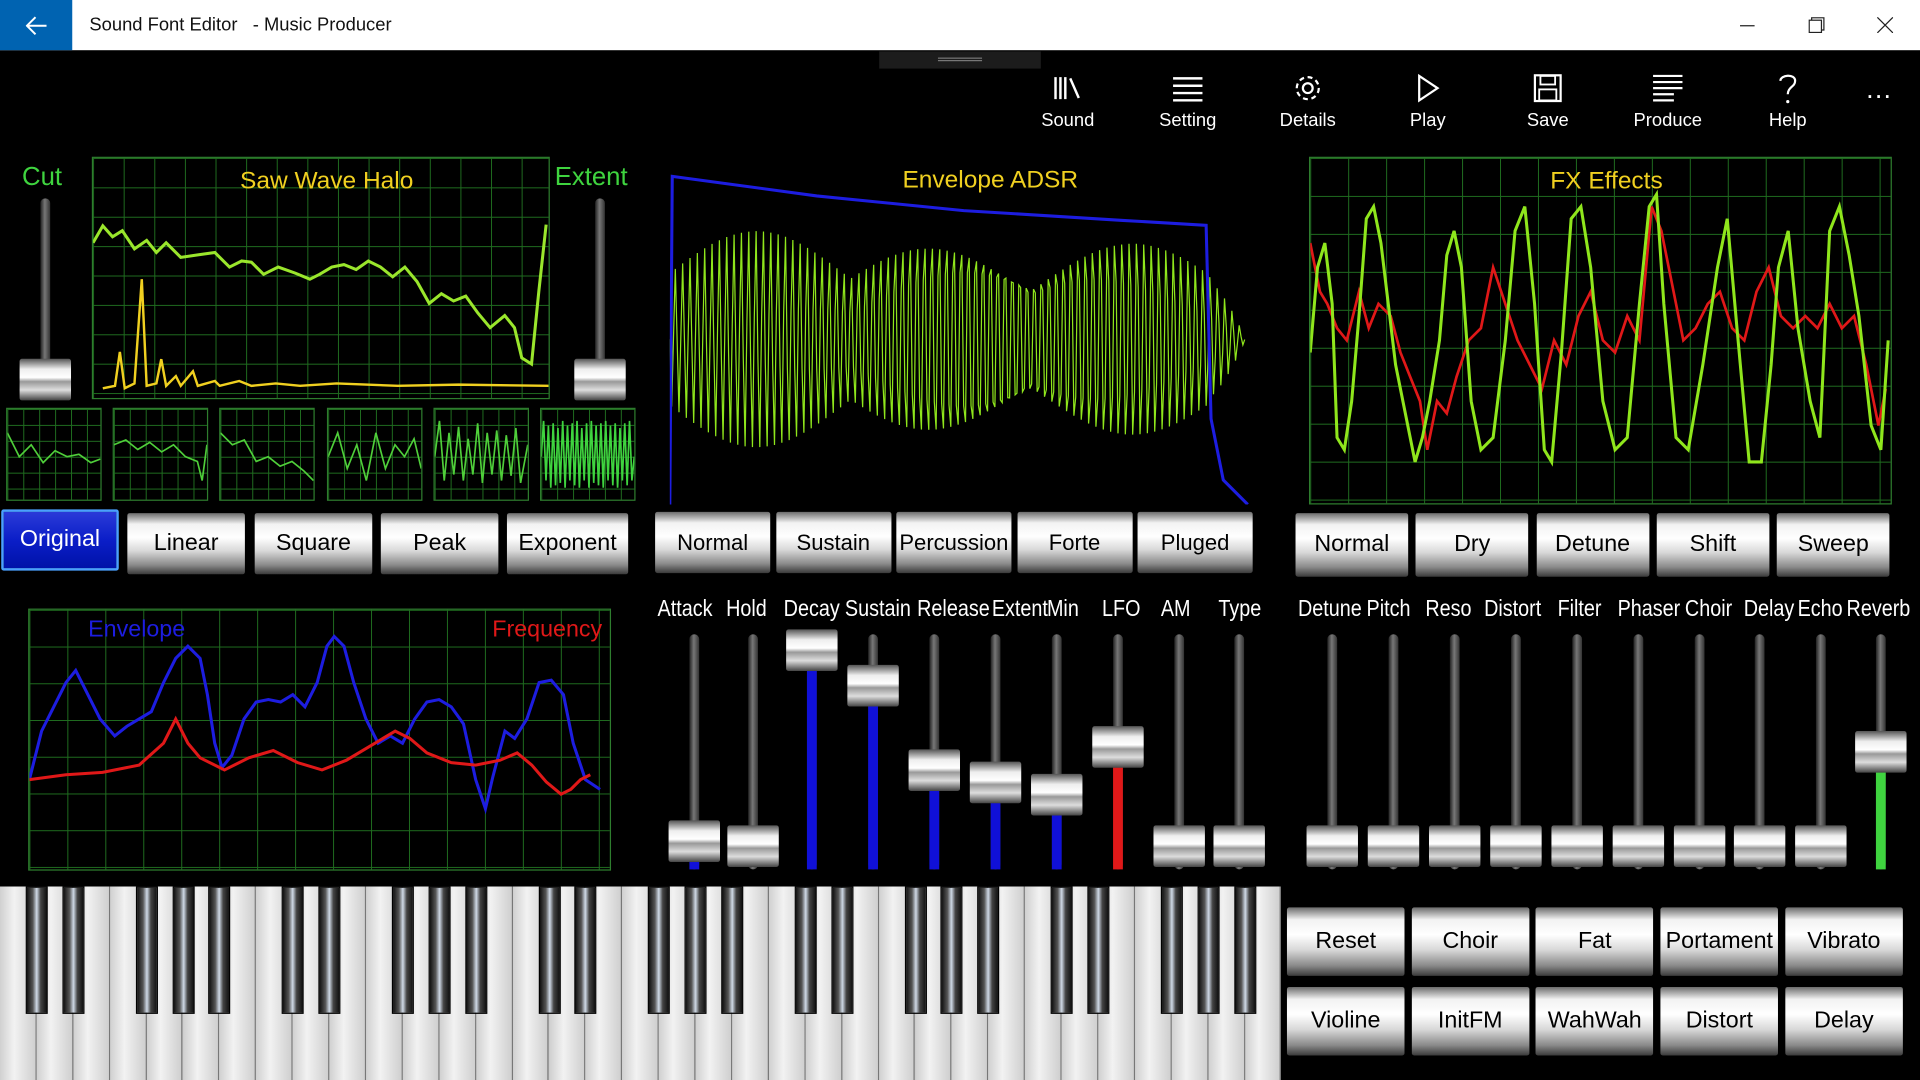 This screenshot has width=1920, height=1080. What do you see at coordinates (961, 336) in the screenshot?
I see `envelope-adsr-scope: Envelope ADSR` at bounding box center [961, 336].